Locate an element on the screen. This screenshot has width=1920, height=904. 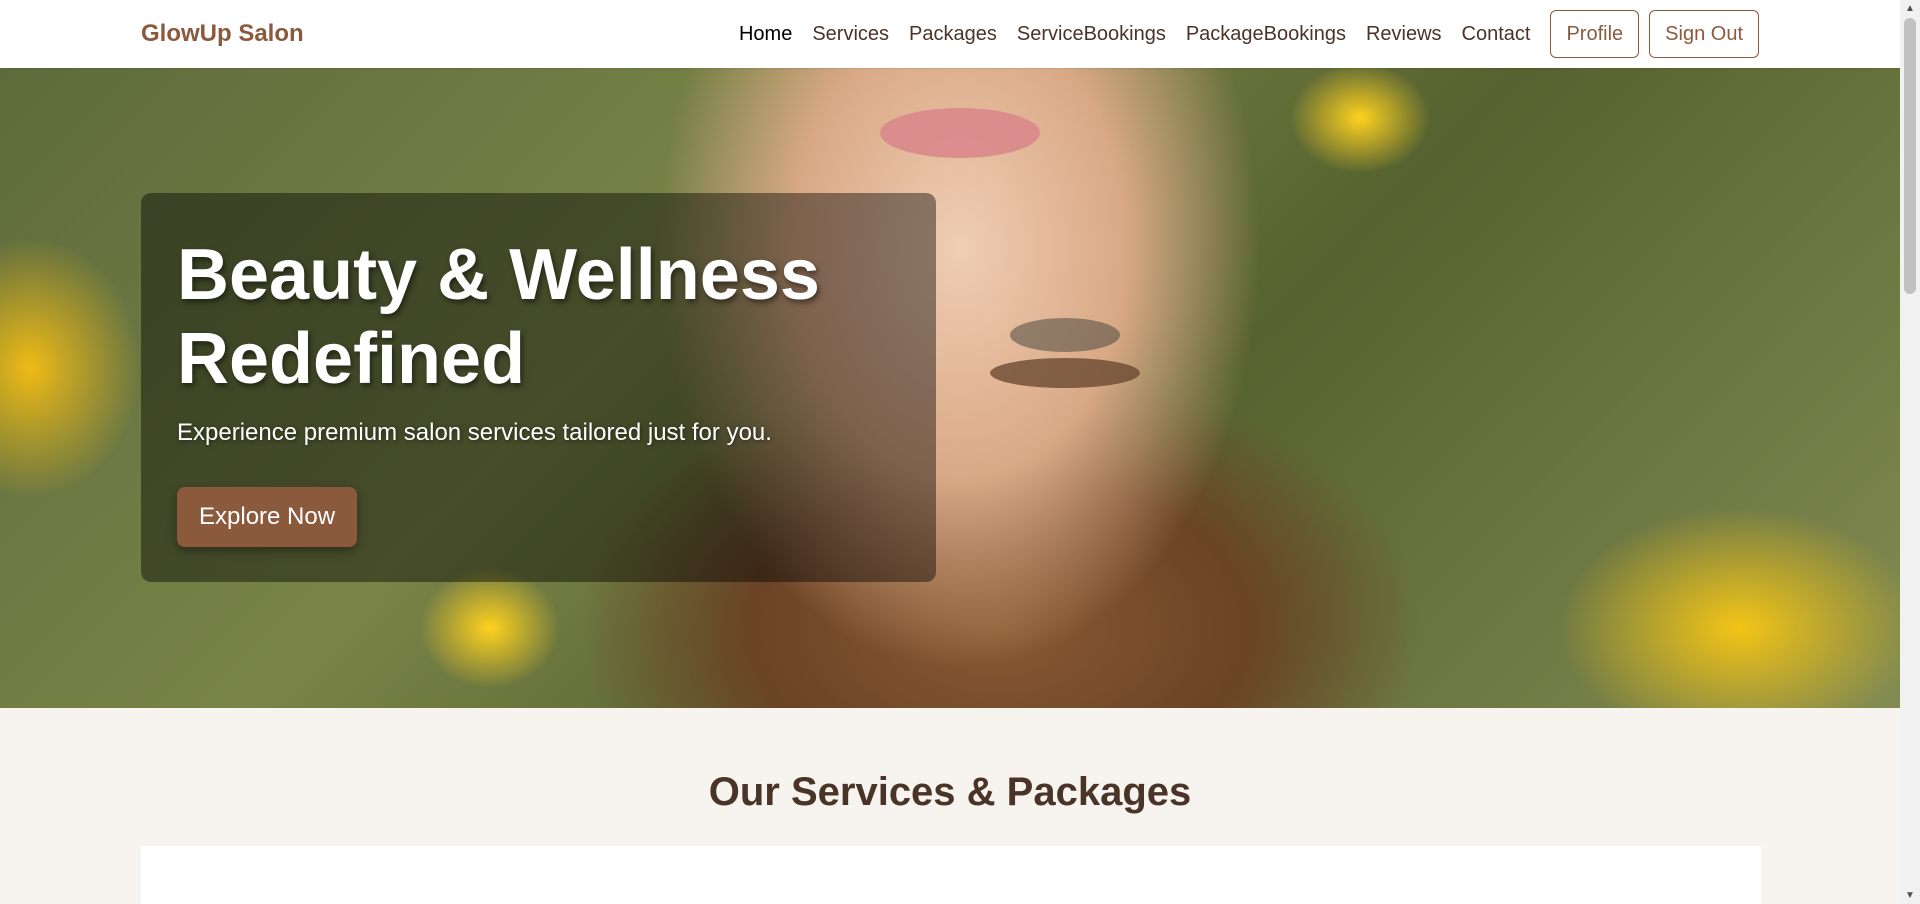
services-card is located at coordinates (951, 875).